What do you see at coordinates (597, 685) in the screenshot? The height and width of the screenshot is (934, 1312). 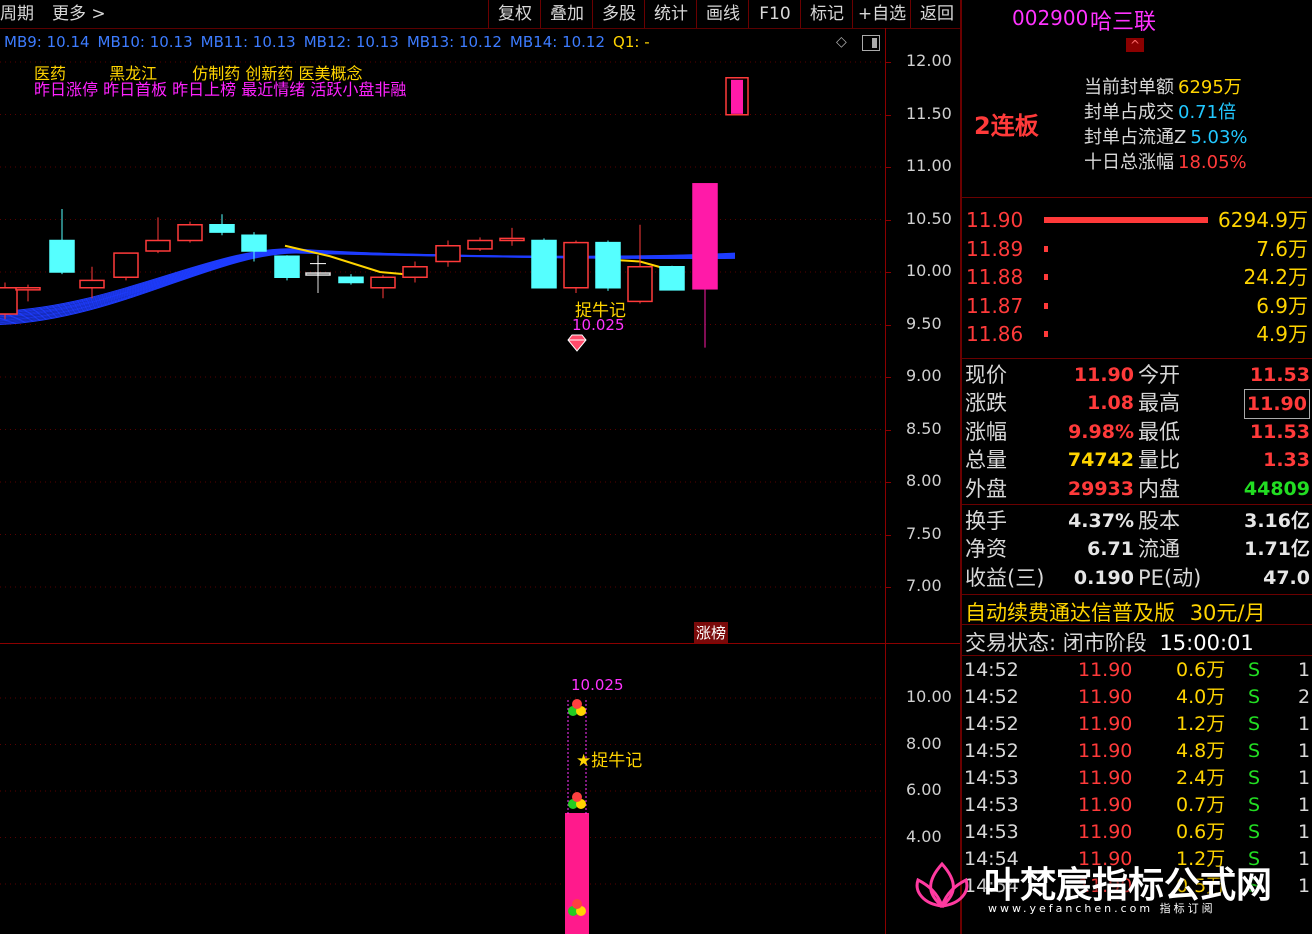 I see `sub-value-label: 10.025` at bounding box center [597, 685].